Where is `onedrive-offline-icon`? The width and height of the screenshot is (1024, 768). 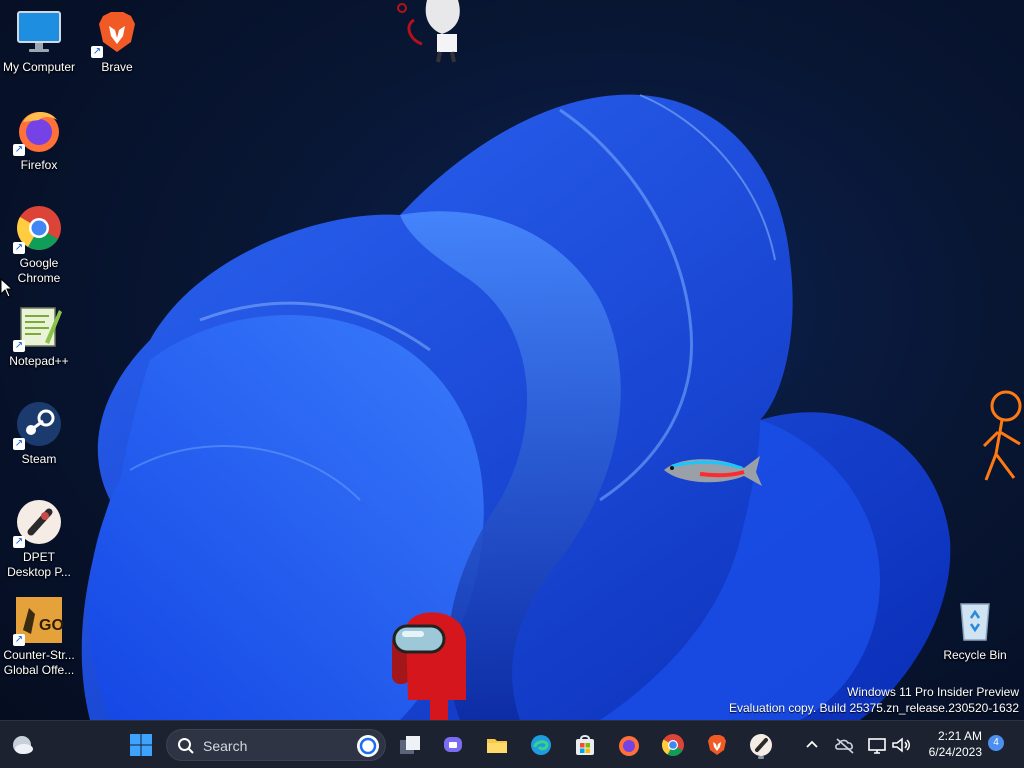 onedrive-offline-icon is located at coordinates (844, 746).